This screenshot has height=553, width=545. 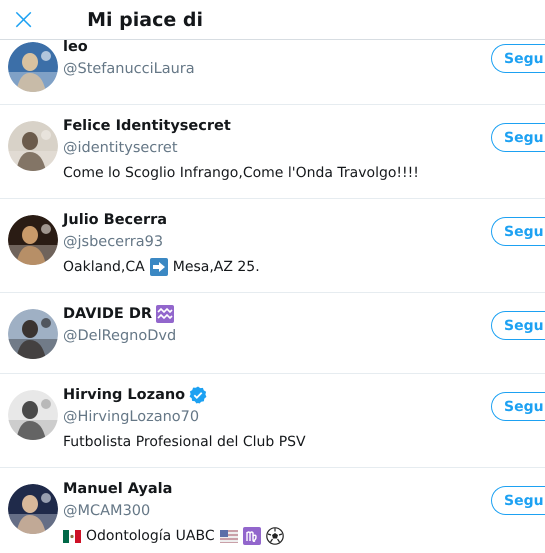 I want to click on user-name: Julio Becerra, so click(x=115, y=220).